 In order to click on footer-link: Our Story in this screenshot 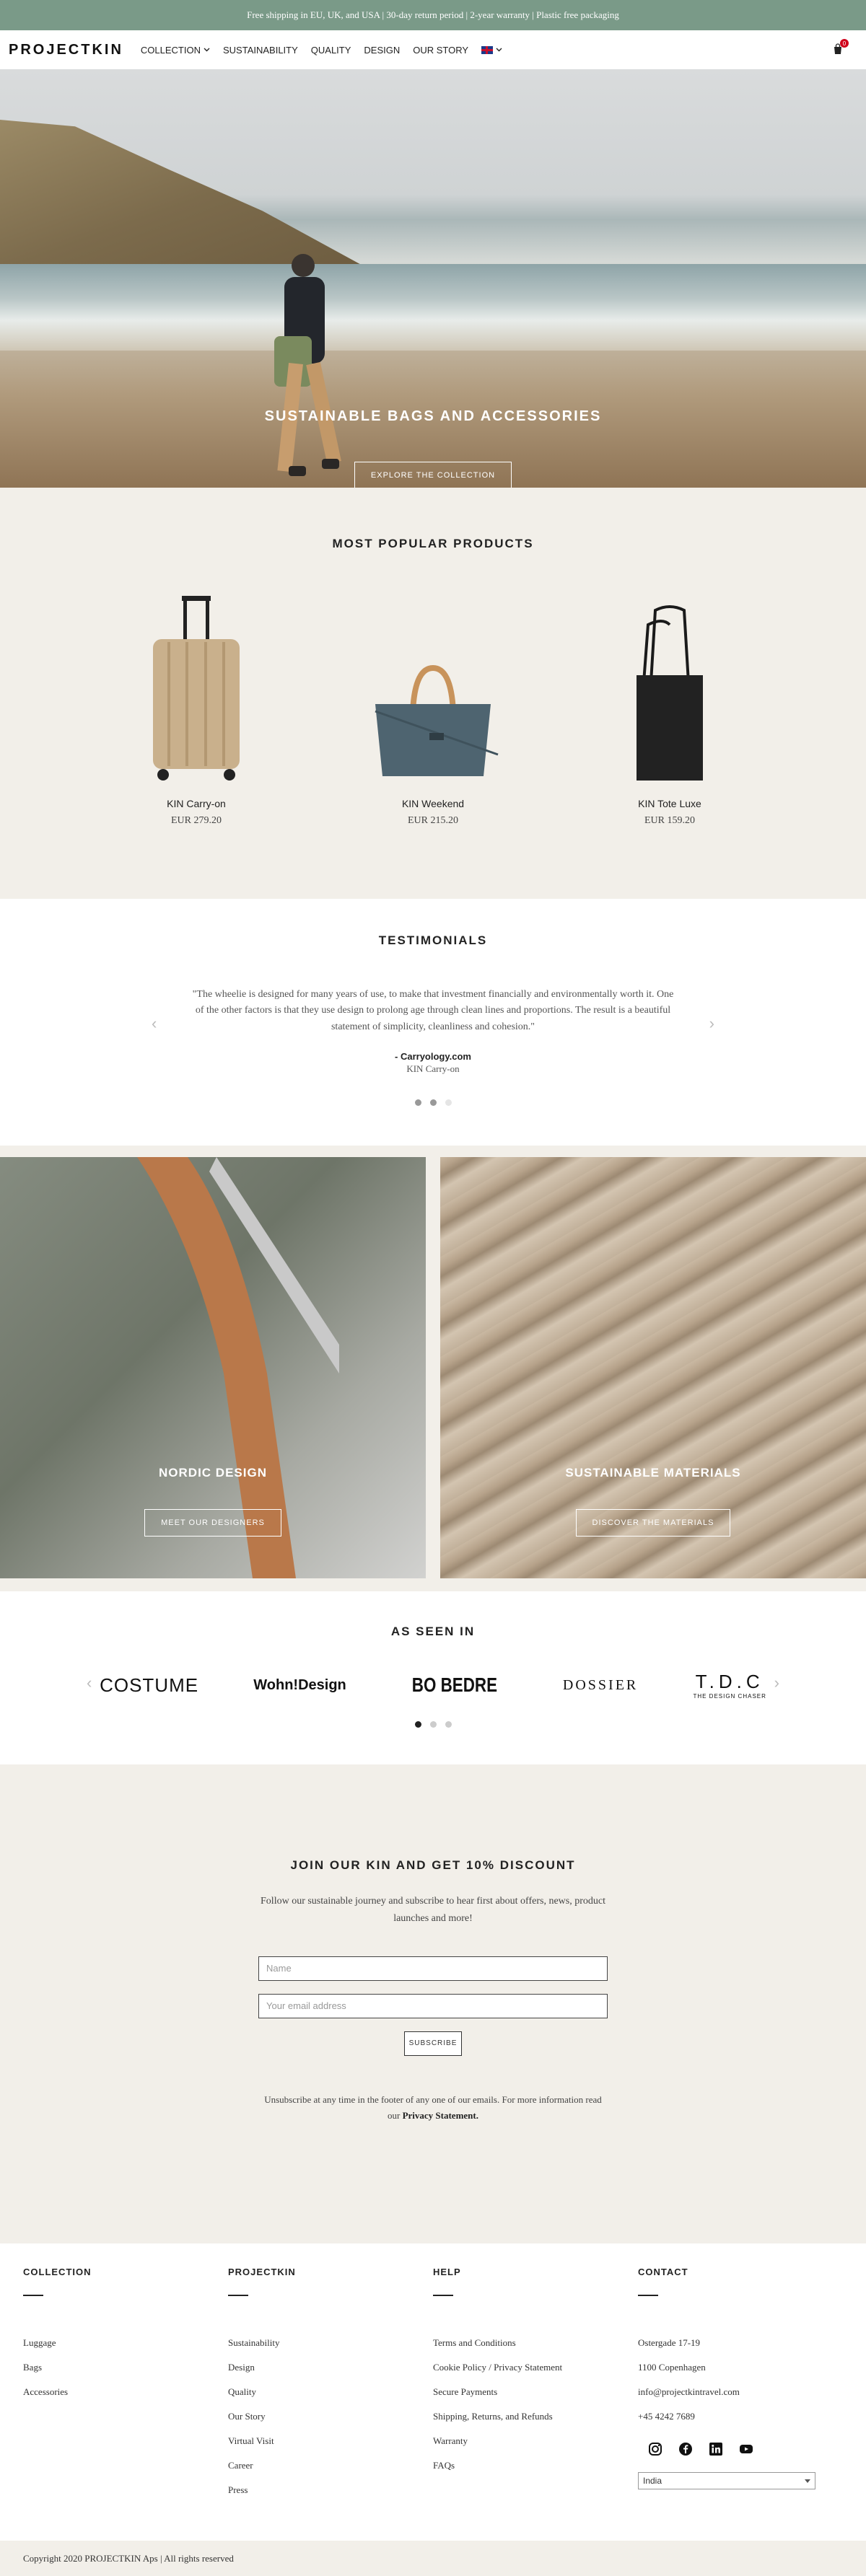, I will do `click(330, 2416)`.